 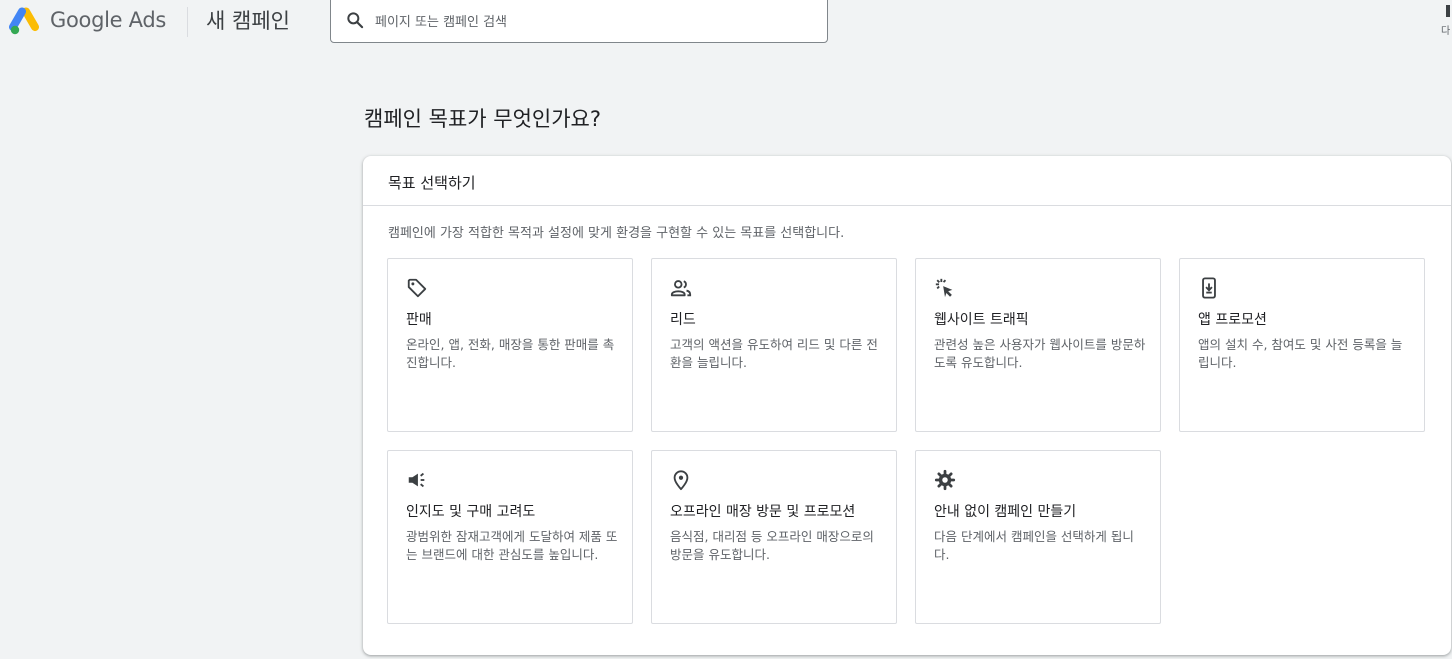 What do you see at coordinates (1300, 353) in the screenshot?
I see `goal-description: 앱의 설치 수, 참여도 및 사전 등록을 늘립니다.` at bounding box center [1300, 353].